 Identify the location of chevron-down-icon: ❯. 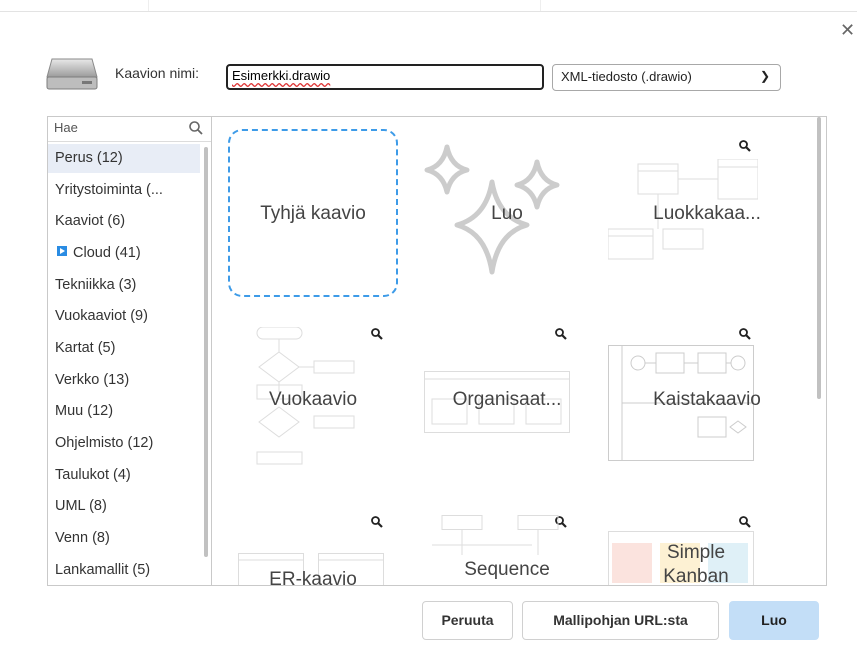
(764, 76).